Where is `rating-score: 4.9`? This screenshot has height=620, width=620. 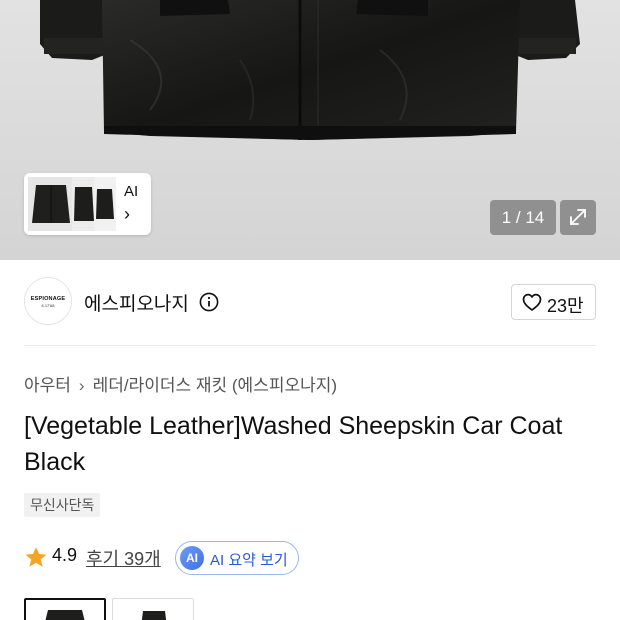
rating-score: 4.9 is located at coordinates (65, 555).